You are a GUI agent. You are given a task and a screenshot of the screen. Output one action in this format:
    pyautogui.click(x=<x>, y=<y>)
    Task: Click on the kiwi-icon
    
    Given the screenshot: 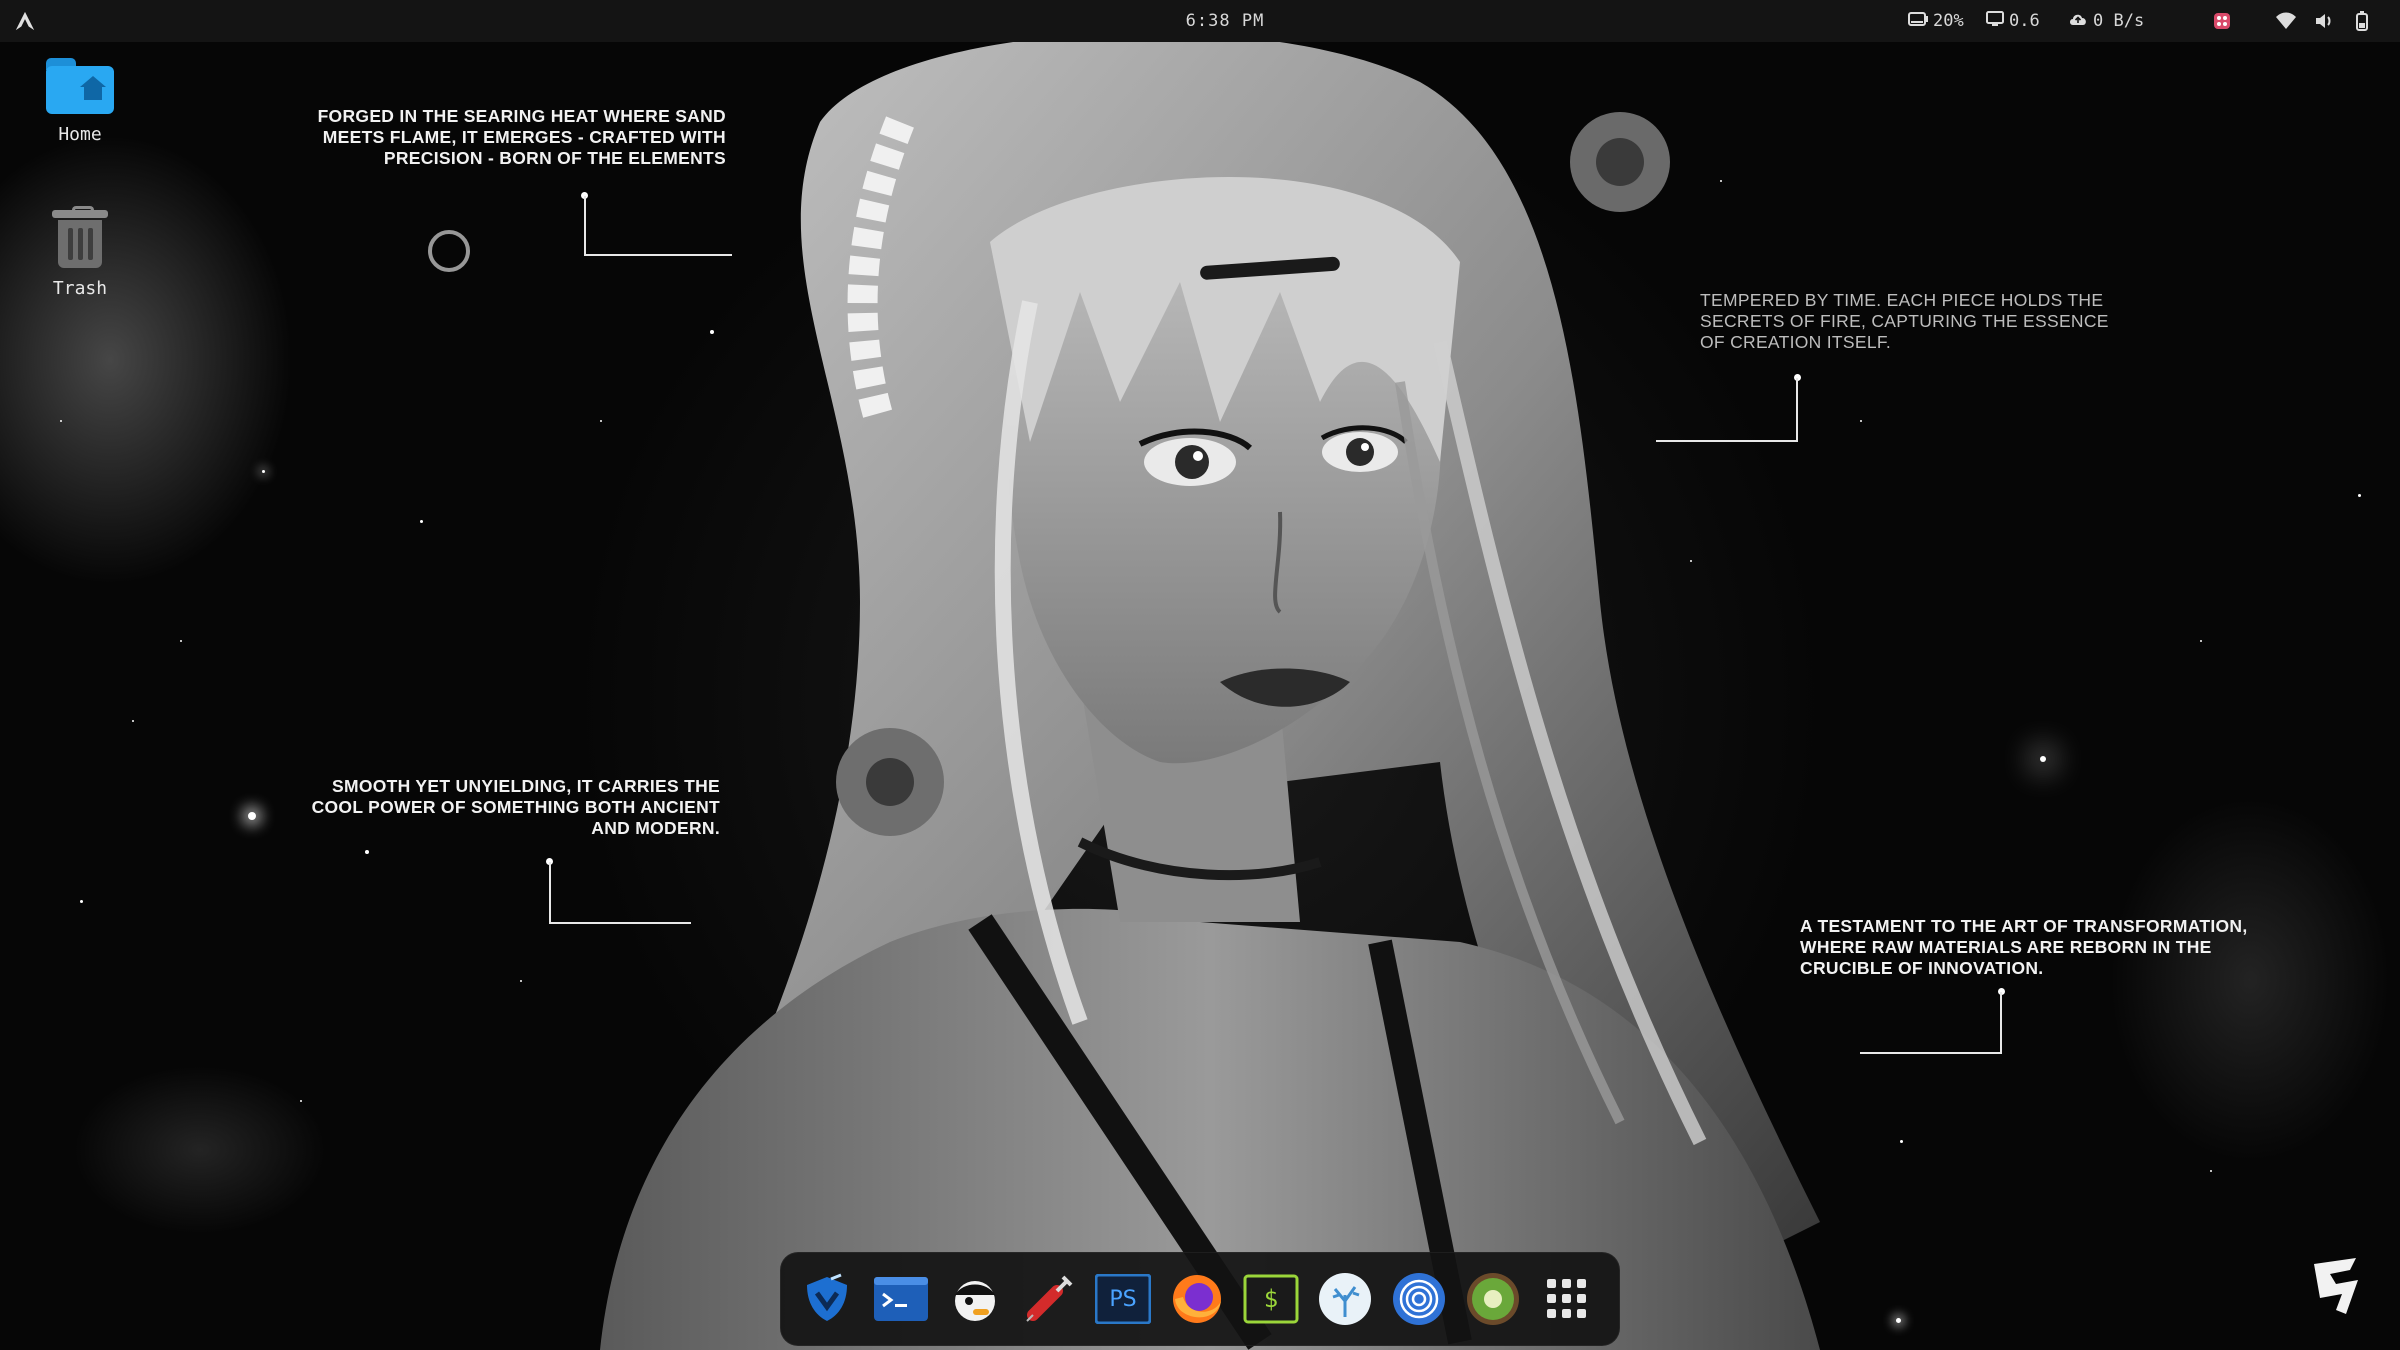 What is the action you would take?
    pyautogui.click(x=1493, y=1299)
    